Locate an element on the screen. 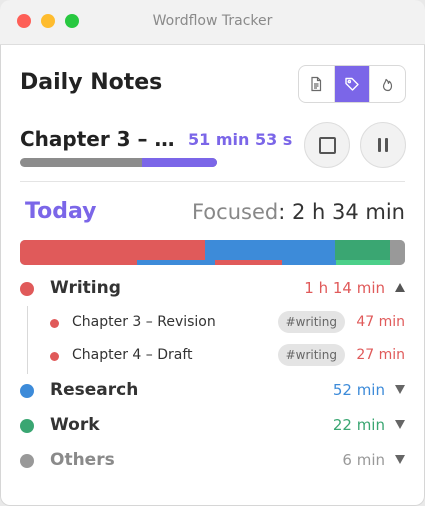 This screenshot has width=425, height=506. tag-view-button is located at coordinates (351, 84).